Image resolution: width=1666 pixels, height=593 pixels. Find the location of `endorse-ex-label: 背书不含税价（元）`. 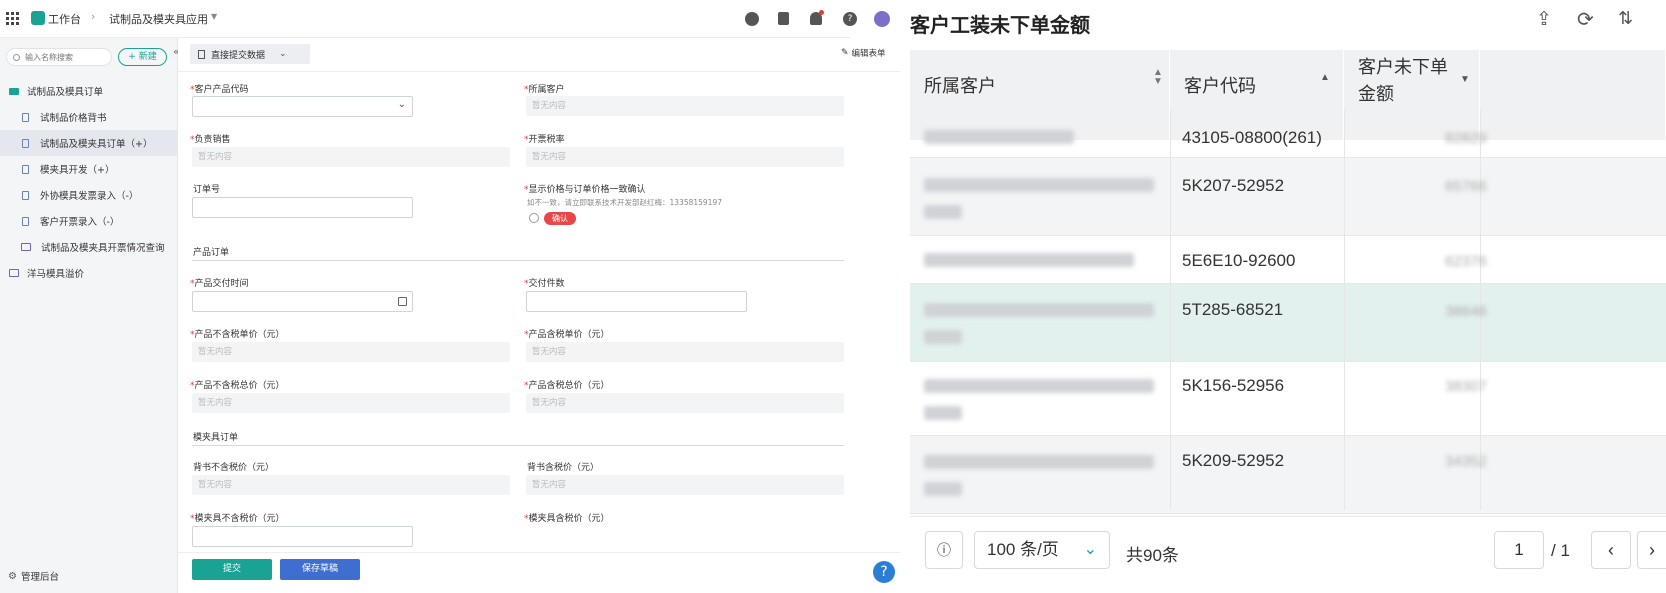

endorse-ex-label: 背书不含税价（元） is located at coordinates (234, 468).